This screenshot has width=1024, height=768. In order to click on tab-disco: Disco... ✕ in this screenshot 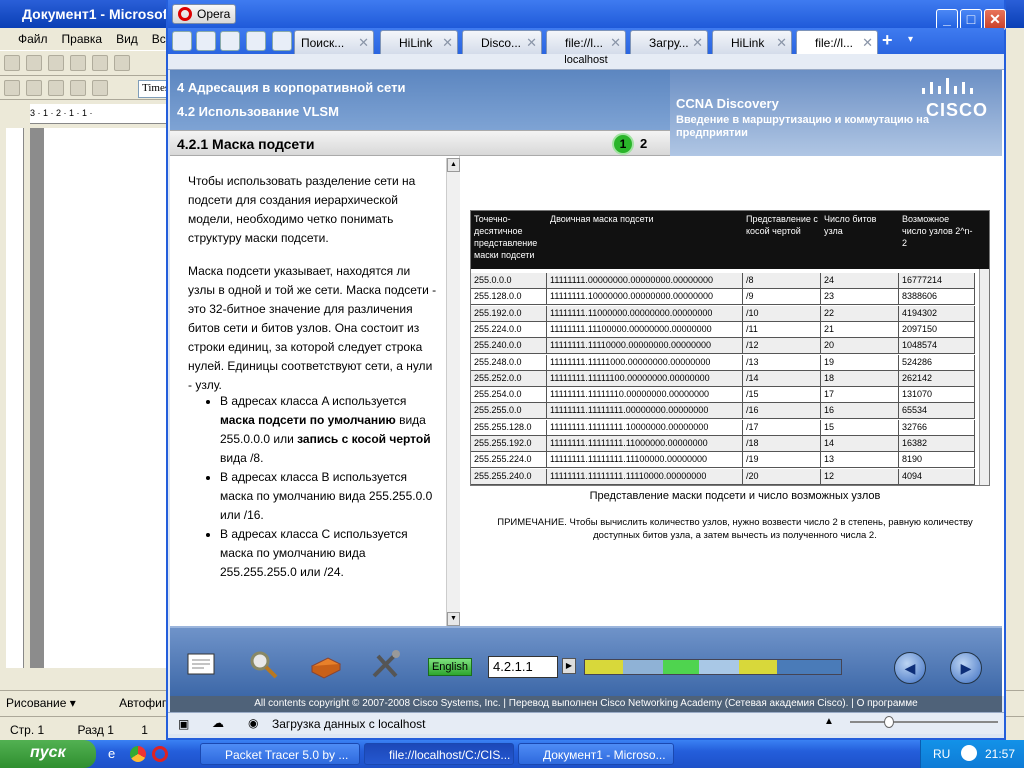, I will do `click(502, 42)`.